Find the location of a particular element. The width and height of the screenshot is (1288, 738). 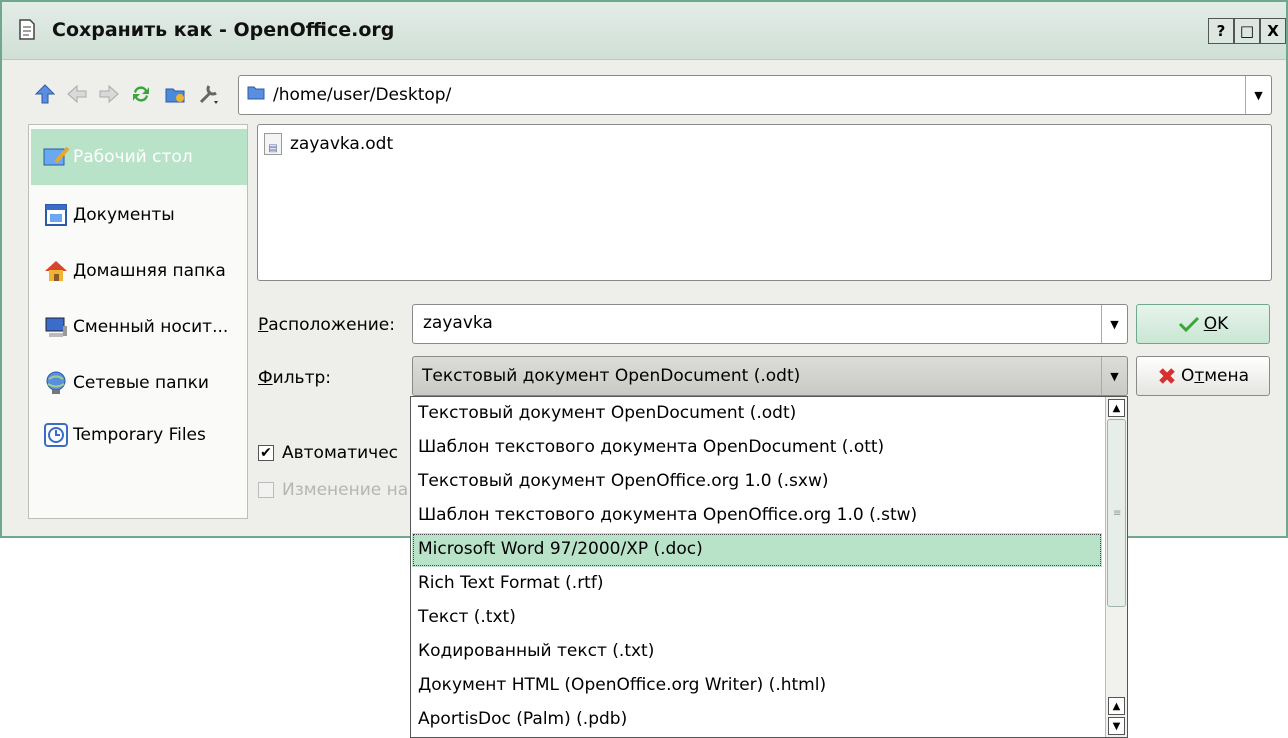

auto-extension-label: Автоматичес is located at coordinates (340, 453).